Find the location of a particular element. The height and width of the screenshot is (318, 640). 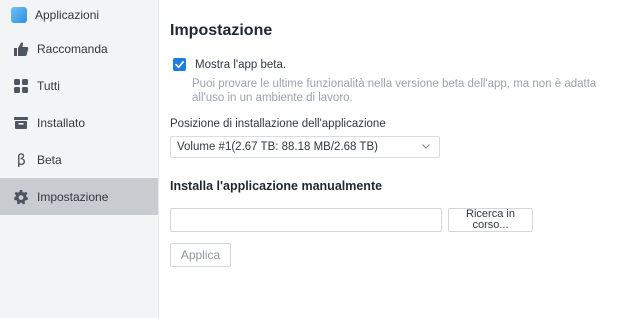

page-title: Impostazione is located at coordinates (221, 30).